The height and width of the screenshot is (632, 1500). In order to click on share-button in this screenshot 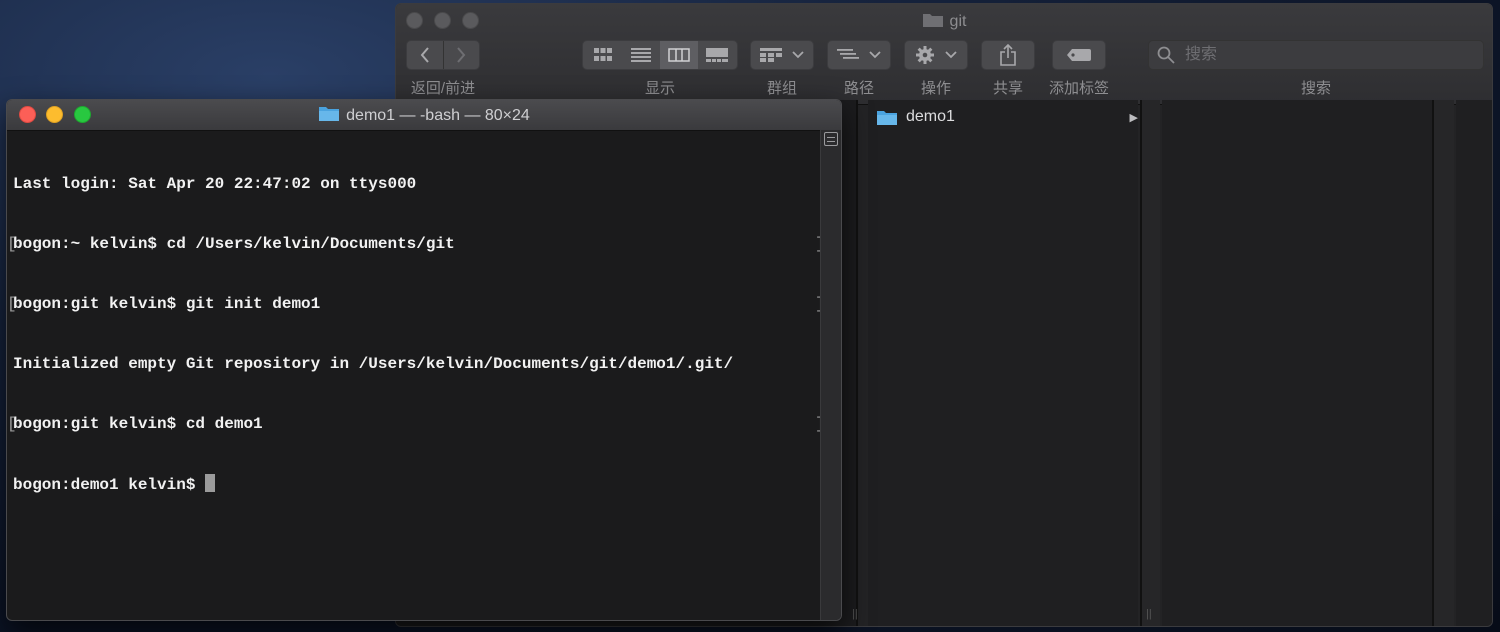, I will do `click(1008, 55)`.